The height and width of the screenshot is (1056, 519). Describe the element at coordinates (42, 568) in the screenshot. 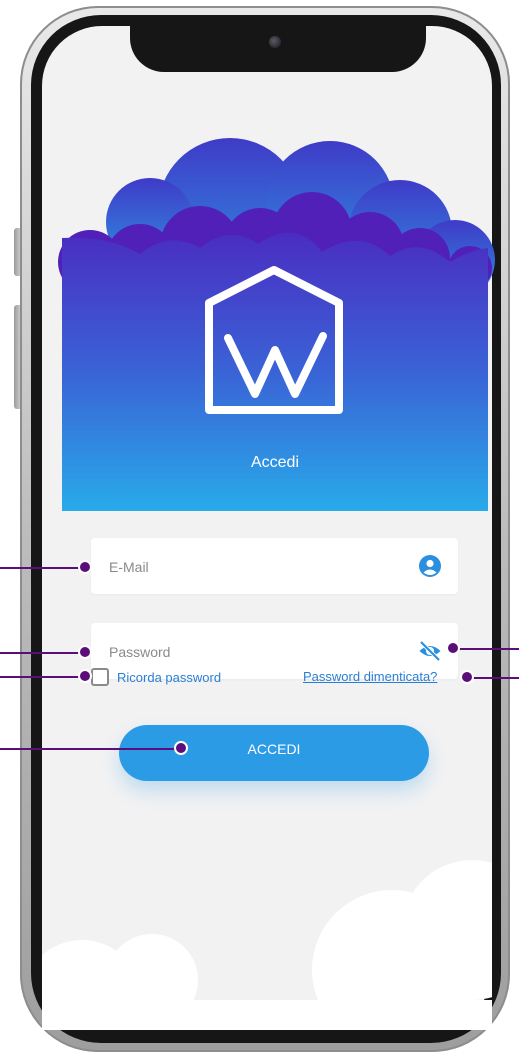

I see `annotation-line-email` at that location.